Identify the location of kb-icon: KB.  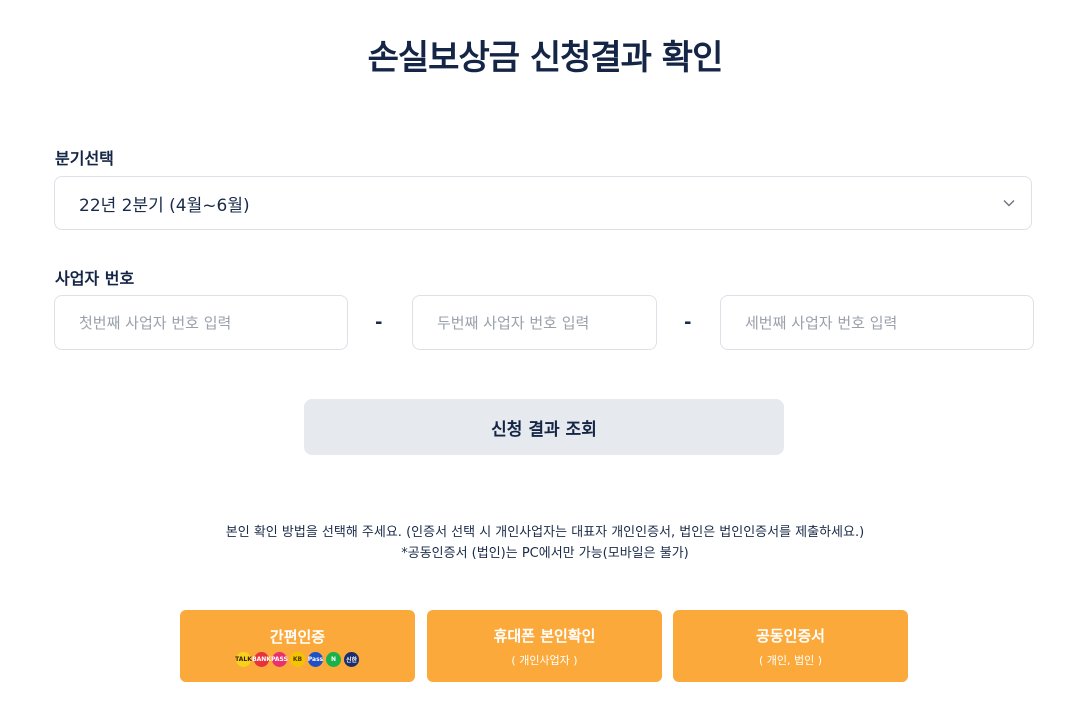
(297, 659).